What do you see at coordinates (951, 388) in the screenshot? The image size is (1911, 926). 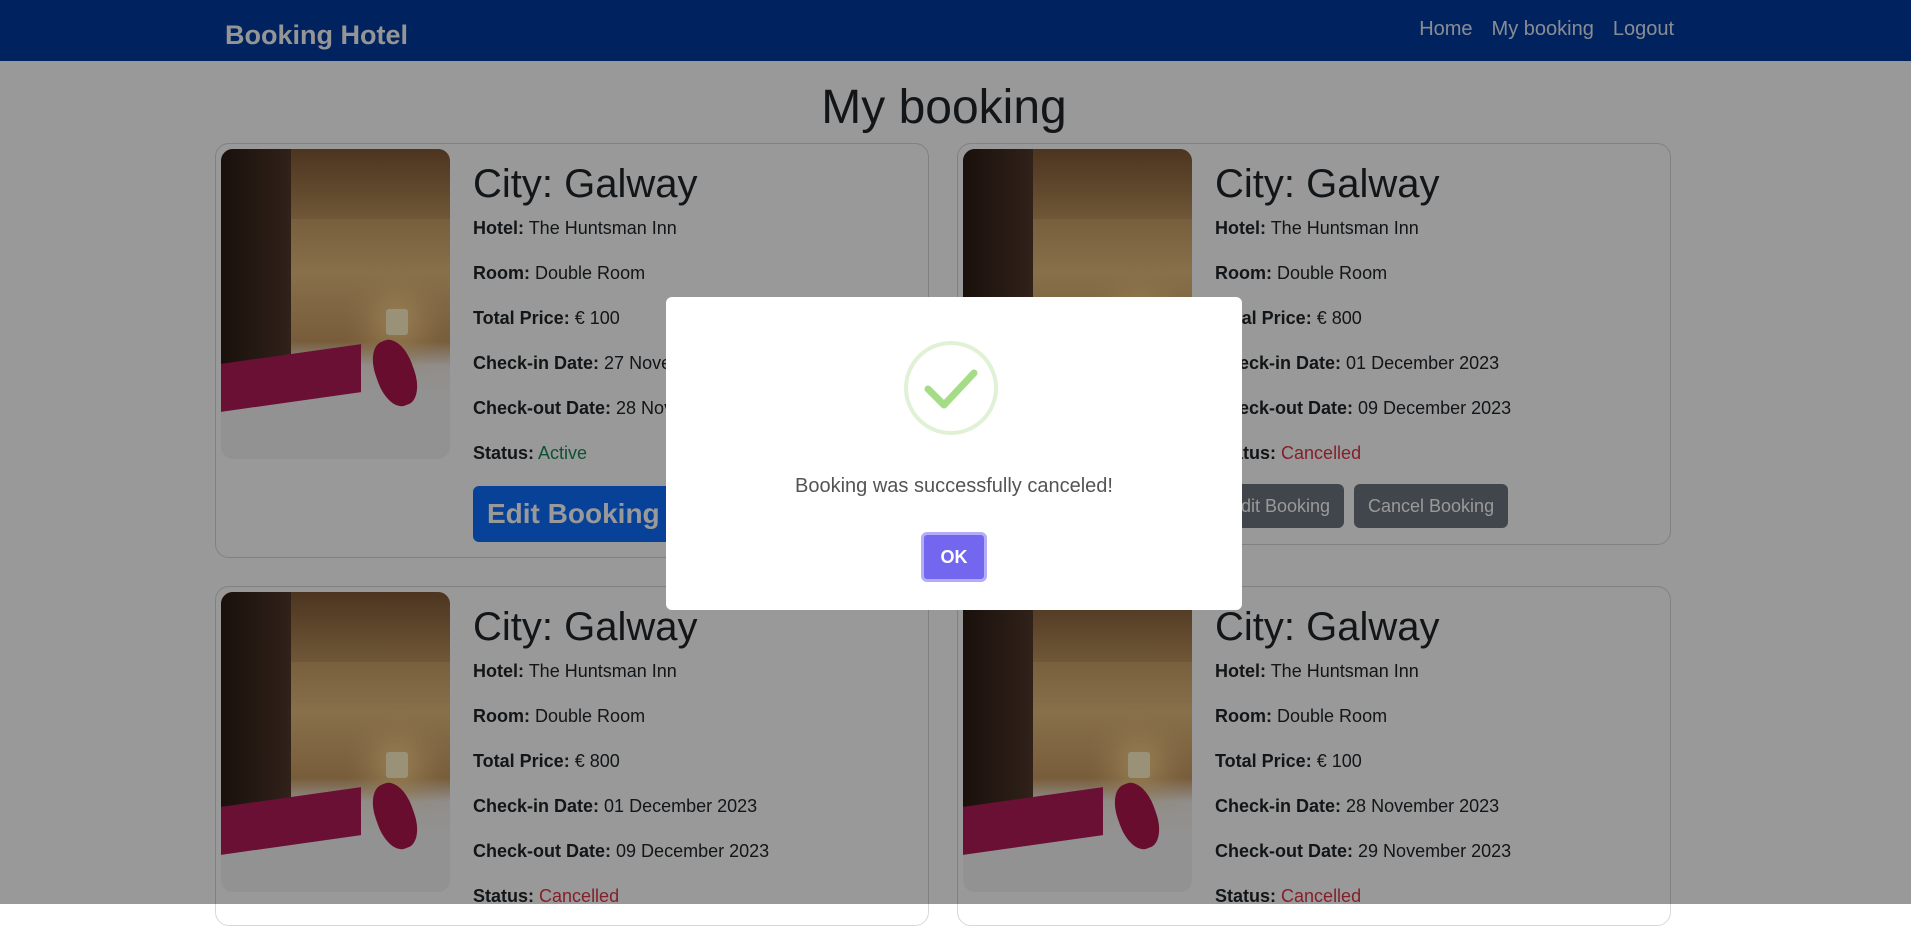 I see `success-check-icon` at bounding box center [951, 388].